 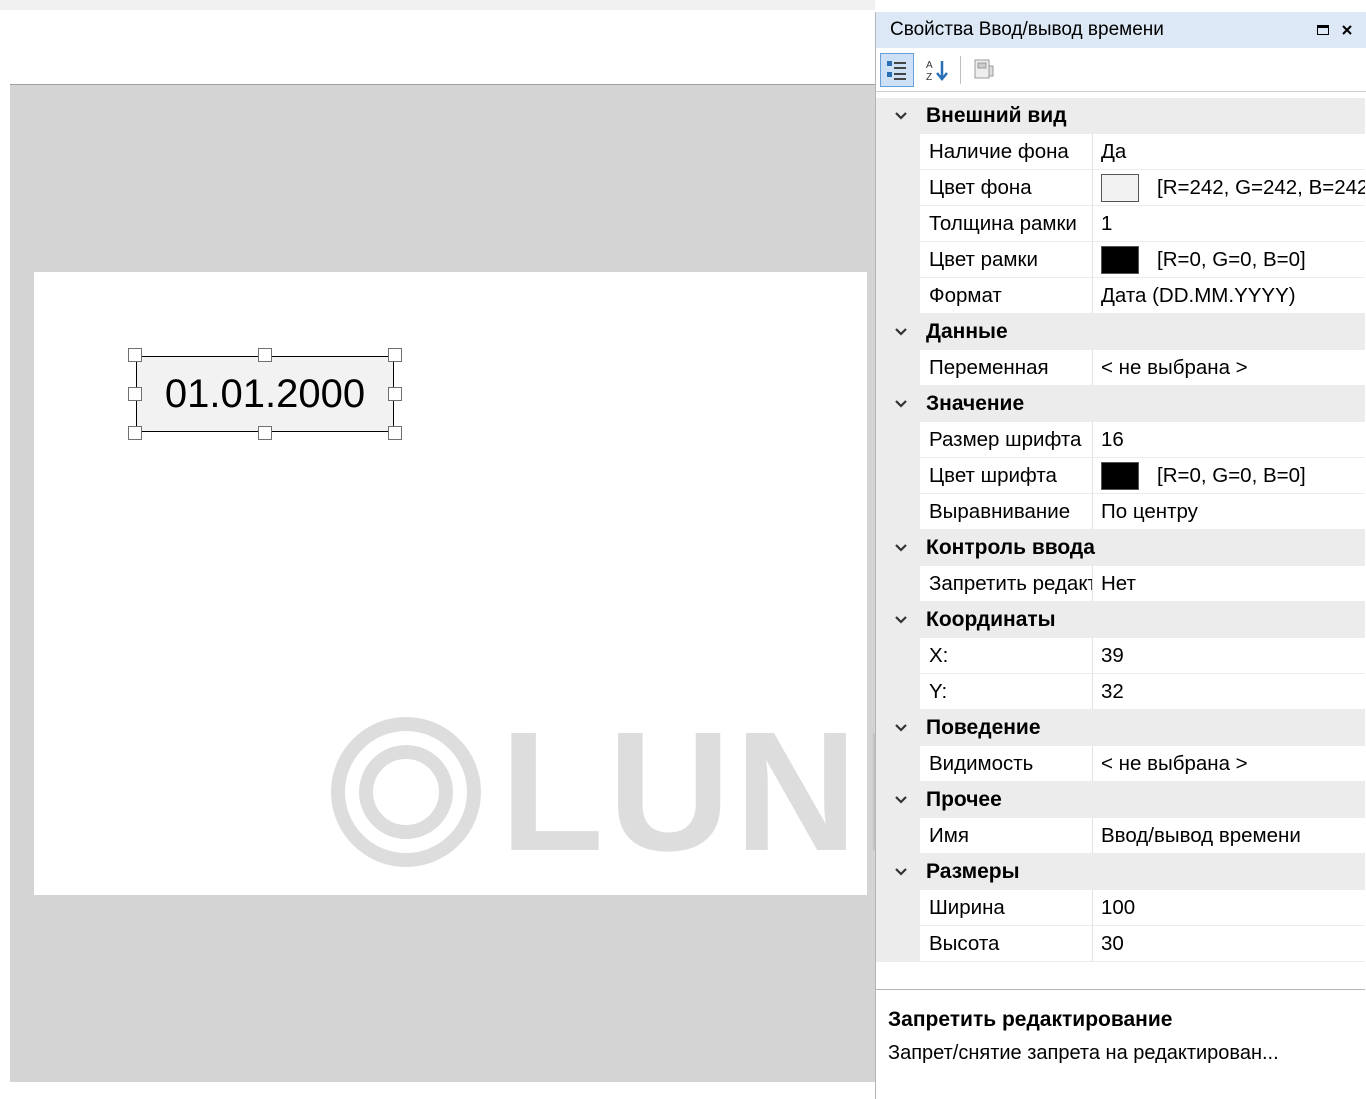 I want to click on property-row: Цвет фона [R=242, G=242, B=242], so click(x=1120, y=188).